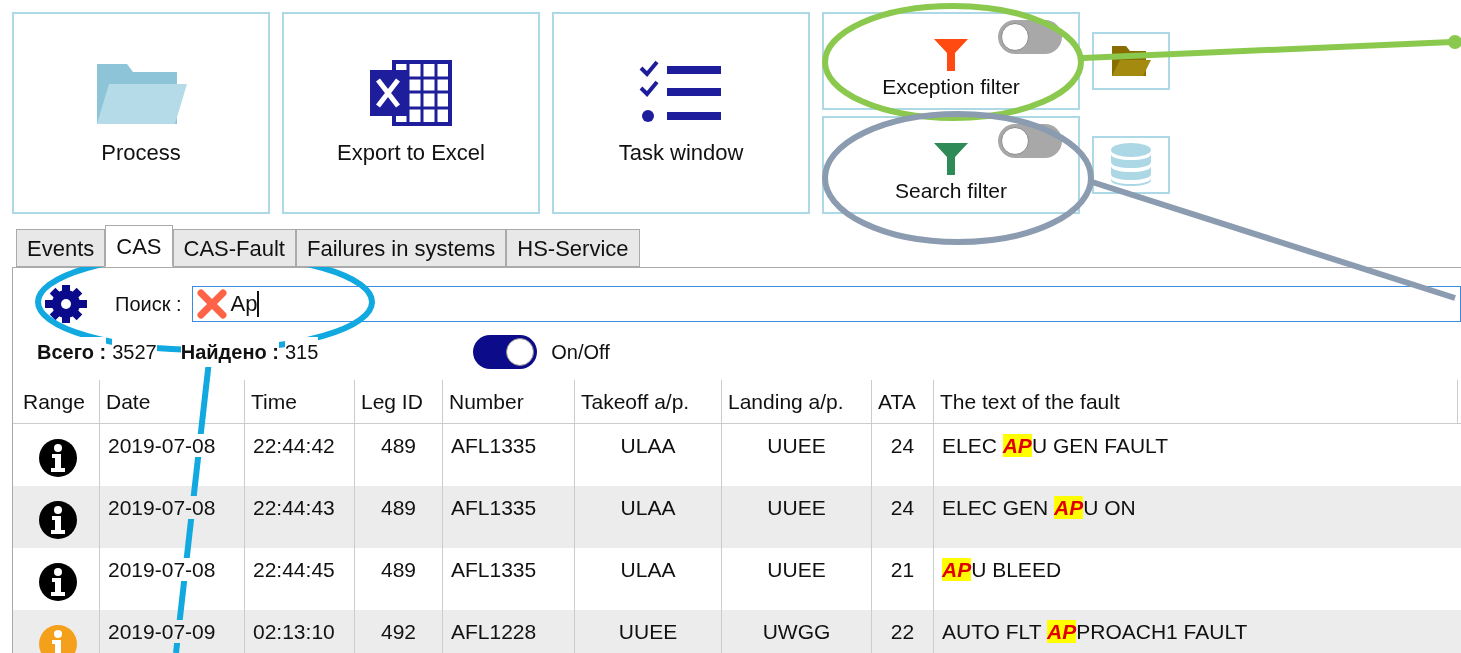 Image resolution: width=1461 pixels, height=653 pixels. What do you see at coordinates (300, 401) in the screenshot?
I see `column-header: Time` at bounding box center [300, 401].